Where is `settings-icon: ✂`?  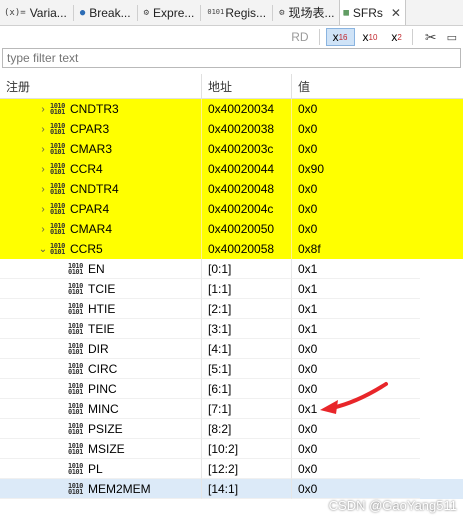
settings-icon: ✂ is located at coordinates (431, 37).